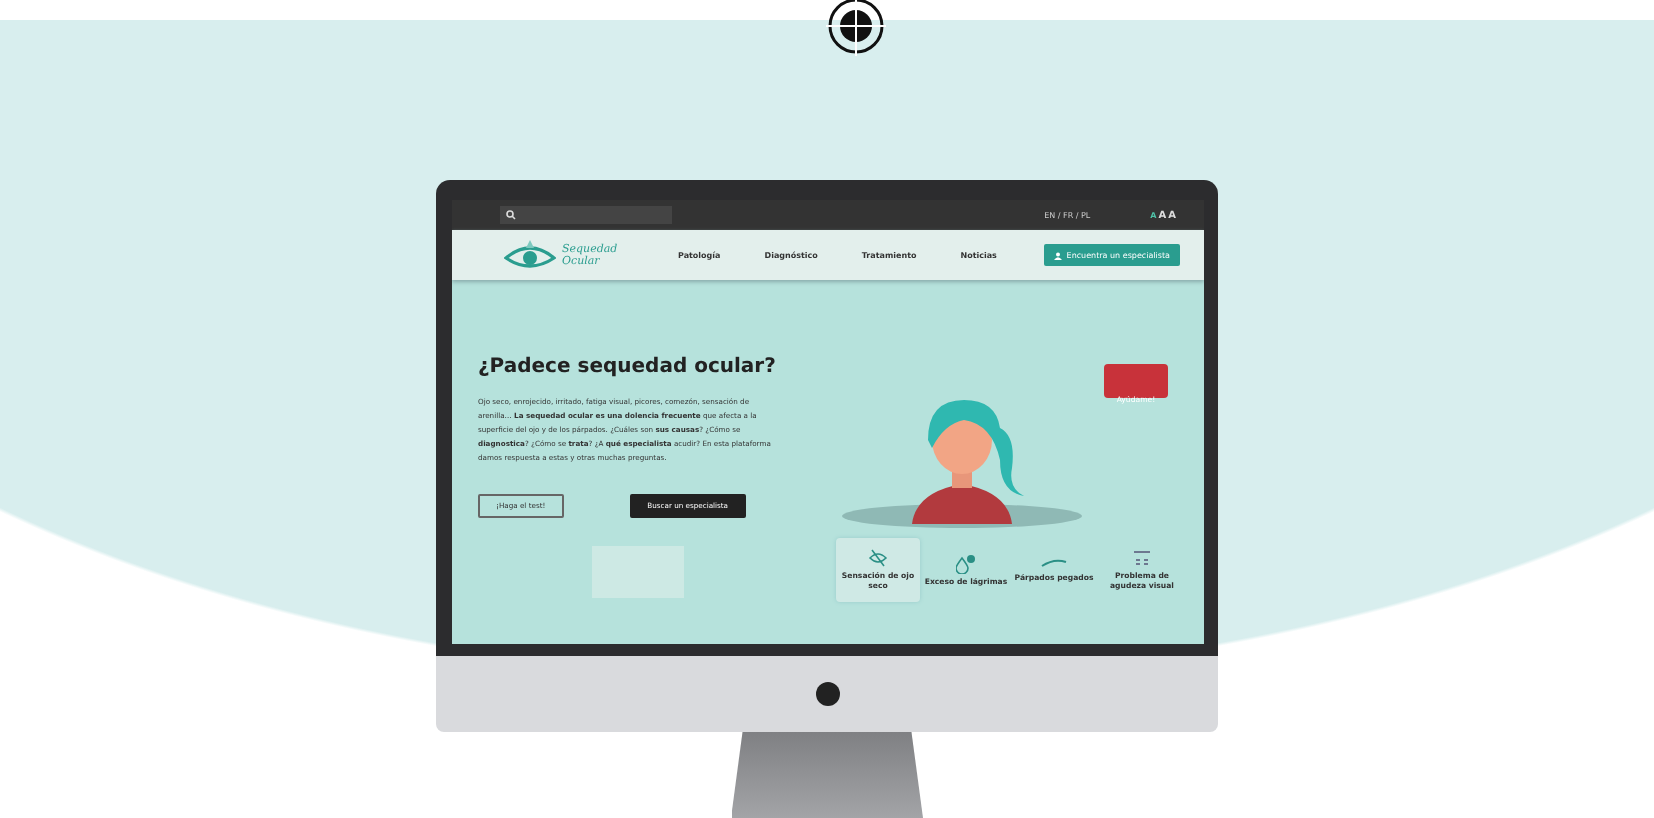  What do you see at coordinates (628, 367) in the screenshot?
I see `hero-heading: ¿Padece sequedad ocular?` at bounding box center [628, 367].